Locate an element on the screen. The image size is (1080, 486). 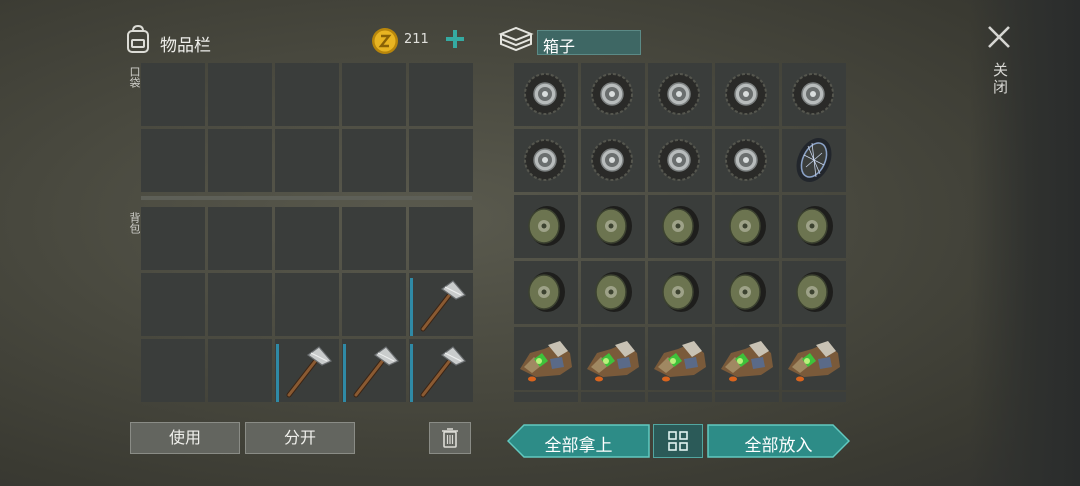
take-all-label: 全部拿上 is located at coordinates (578, 446).